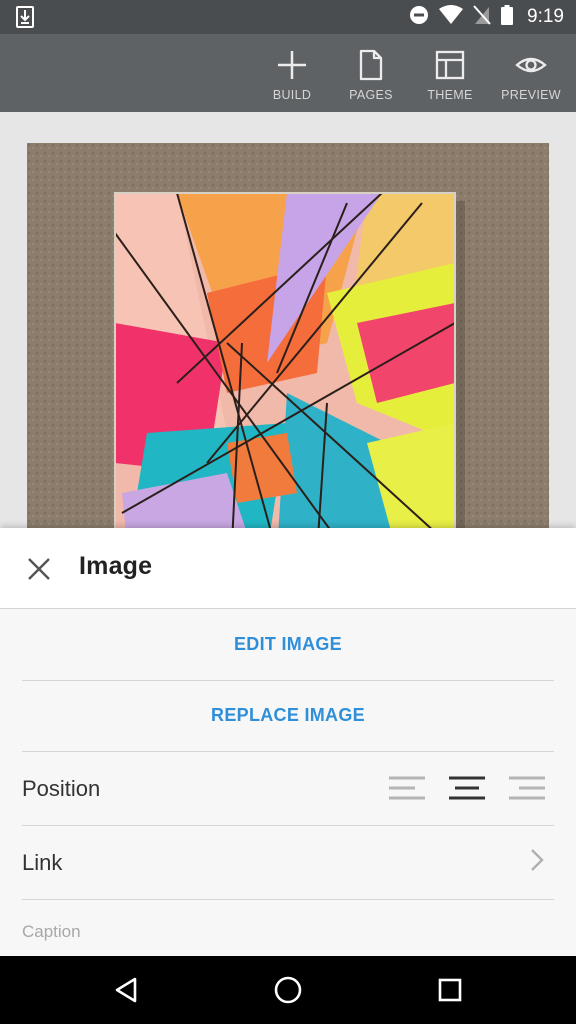 This screenshot has width=576, height=1024. Describe the element at coordinates (545, 16) in the screenshot. I see `status-time: 9:19` at that location.